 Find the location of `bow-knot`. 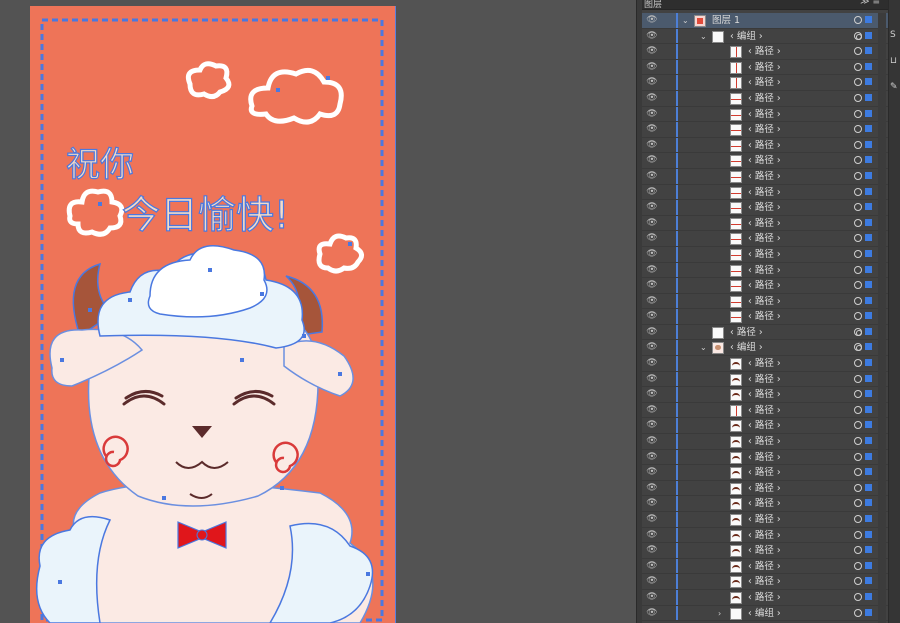

bow-knot is located at coordinates (202, 535).